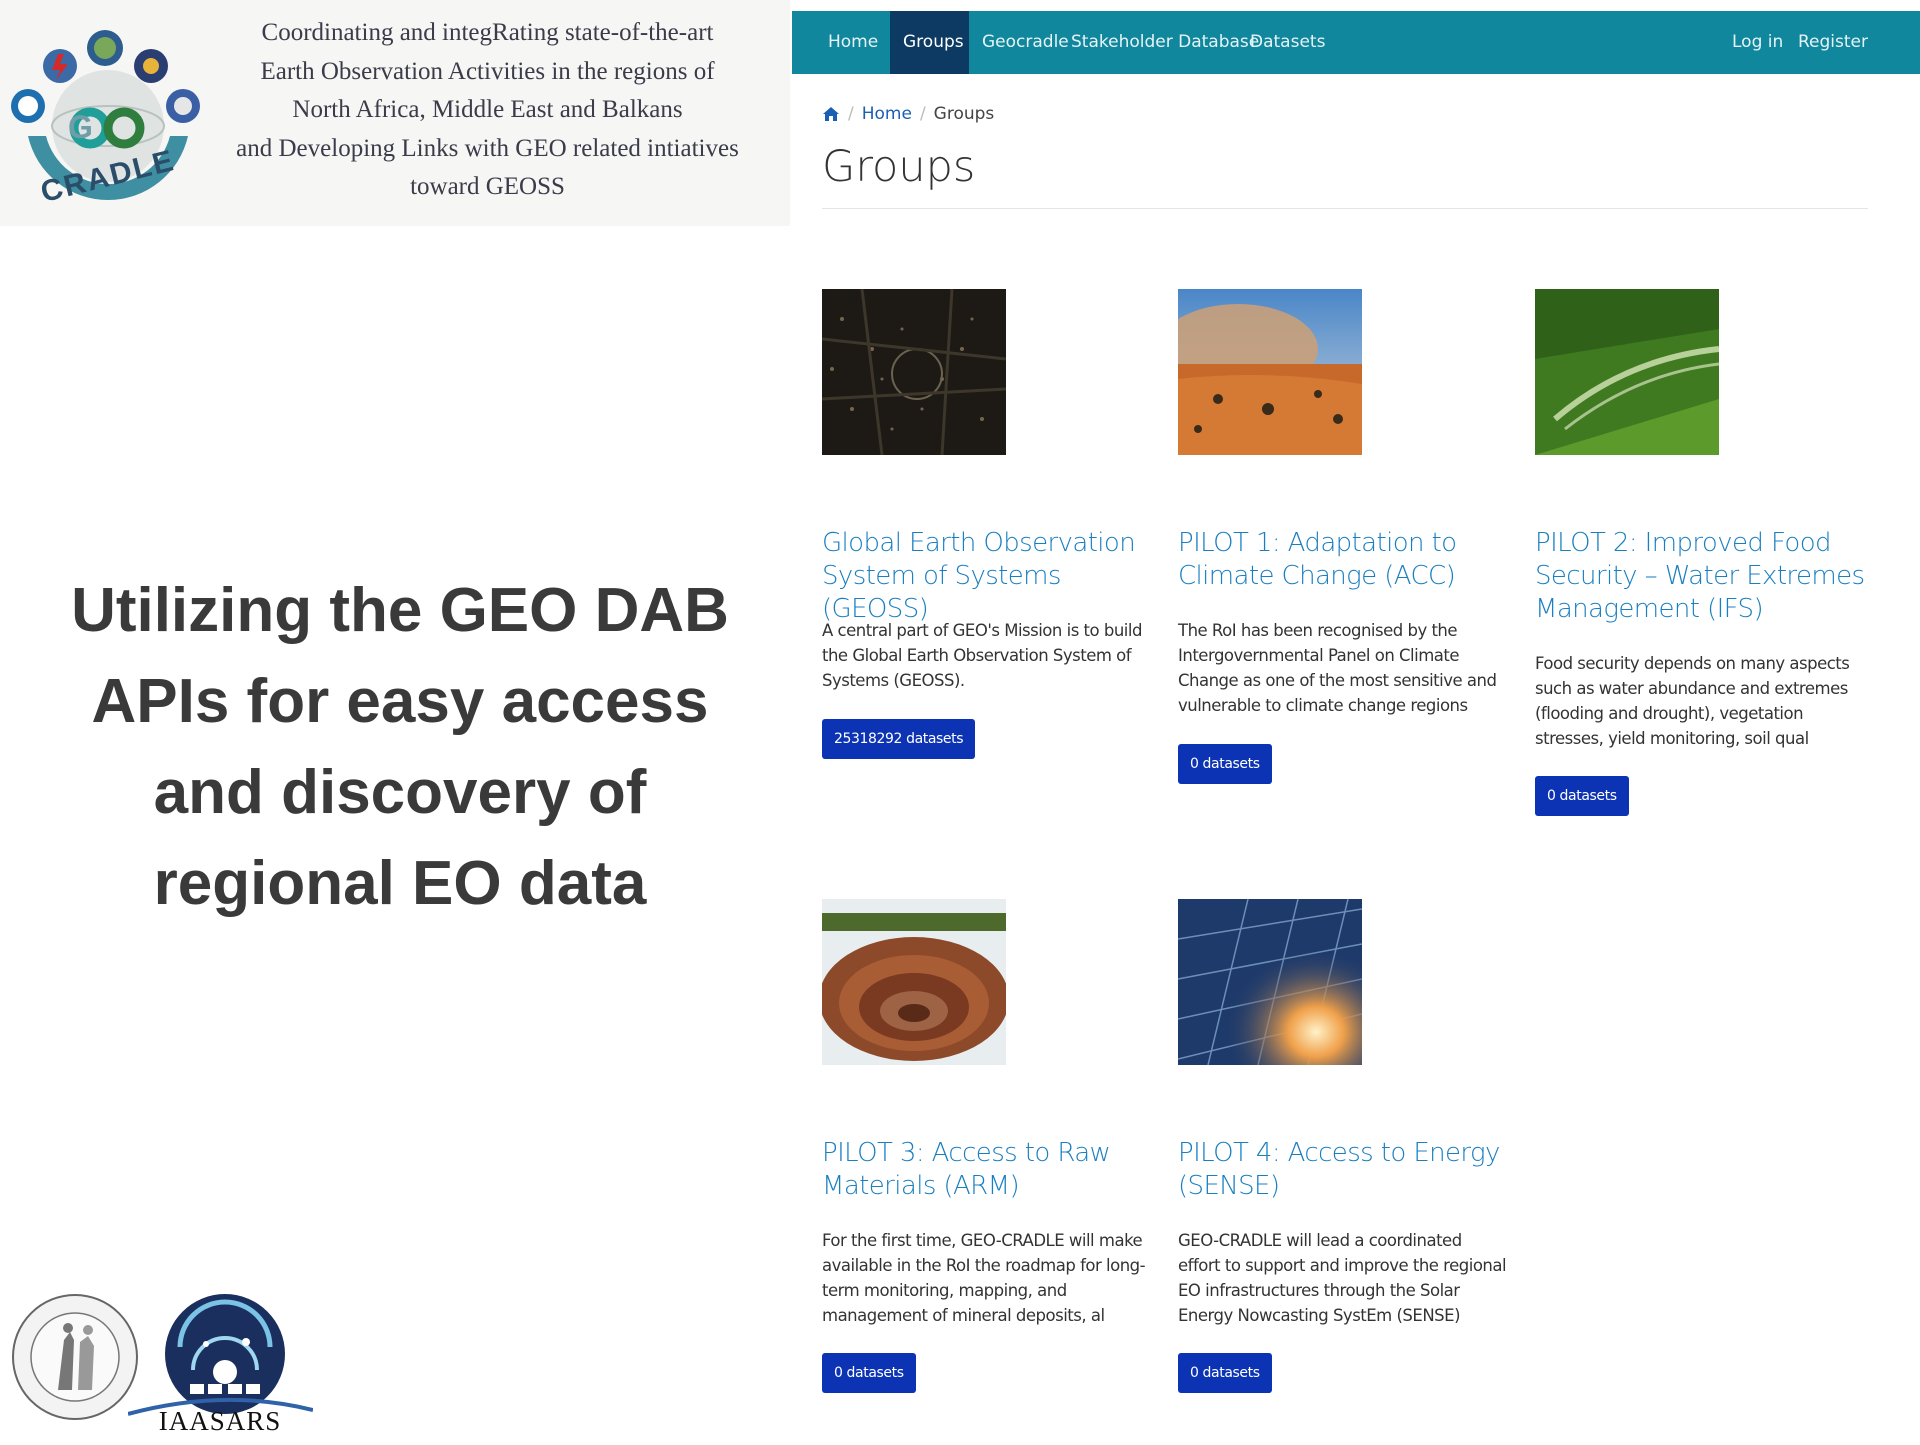 This screenshot has width=1920, height=1445. What do you see at coordinates (887, 114) in the screenshot?
I see `breadcrumb-home: Home` at bounding box center [887, 114].